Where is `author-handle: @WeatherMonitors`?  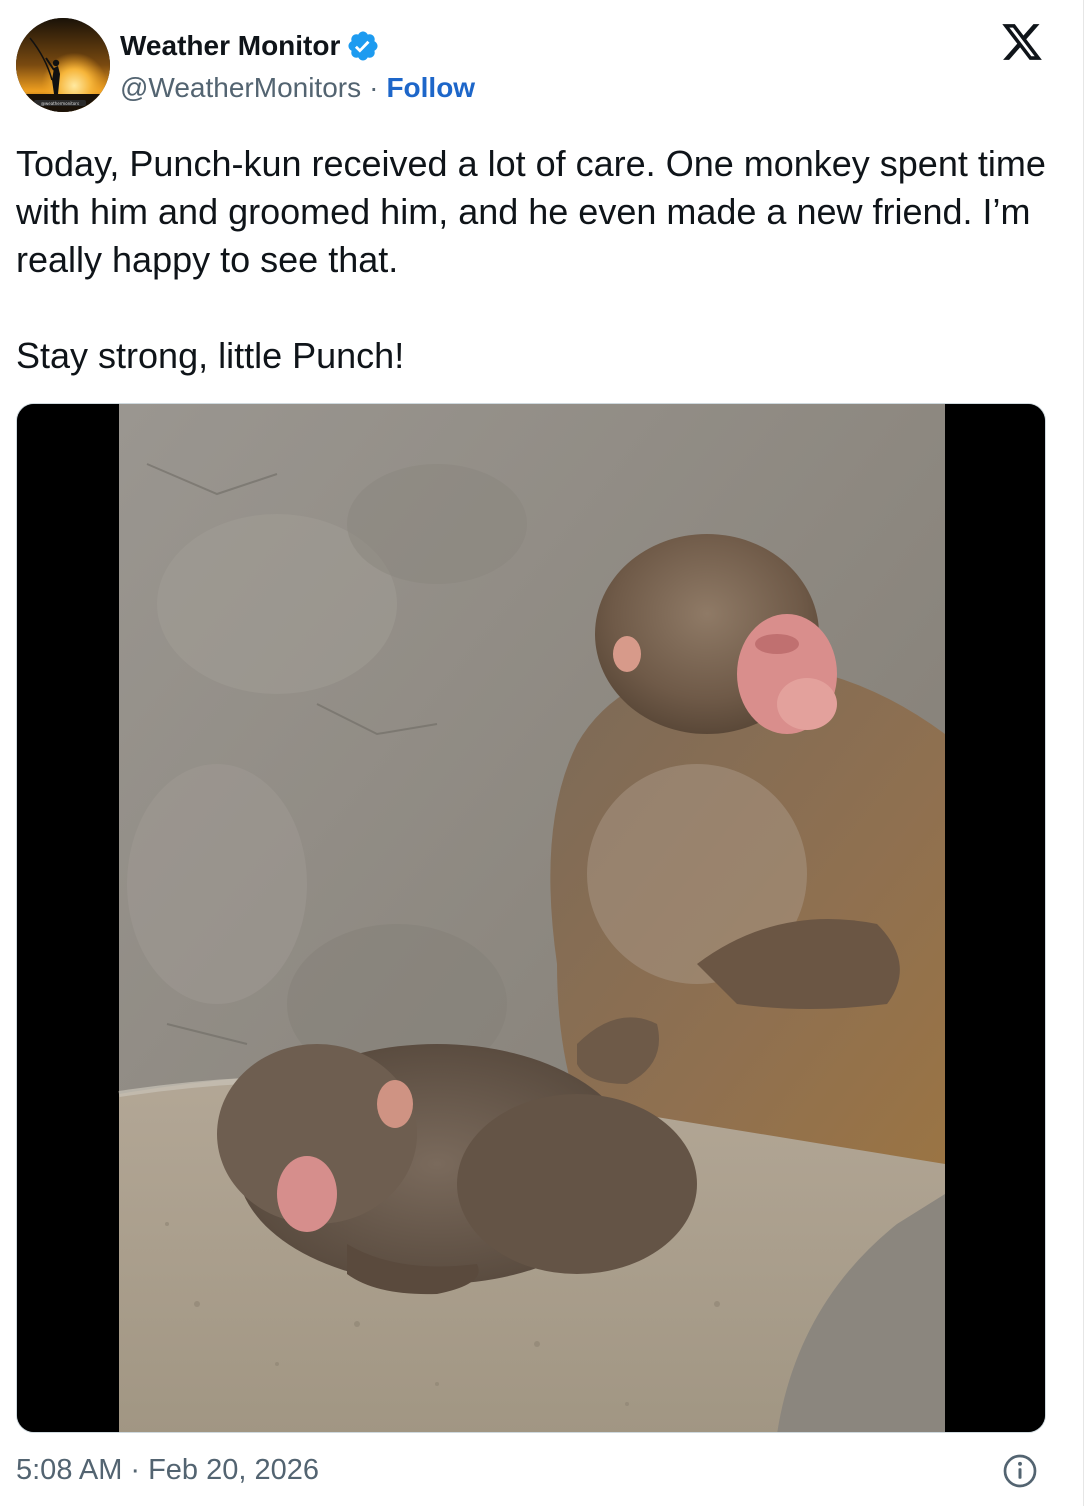 author-handle: @WeatherMonitors is located at coordinates (240, 88).